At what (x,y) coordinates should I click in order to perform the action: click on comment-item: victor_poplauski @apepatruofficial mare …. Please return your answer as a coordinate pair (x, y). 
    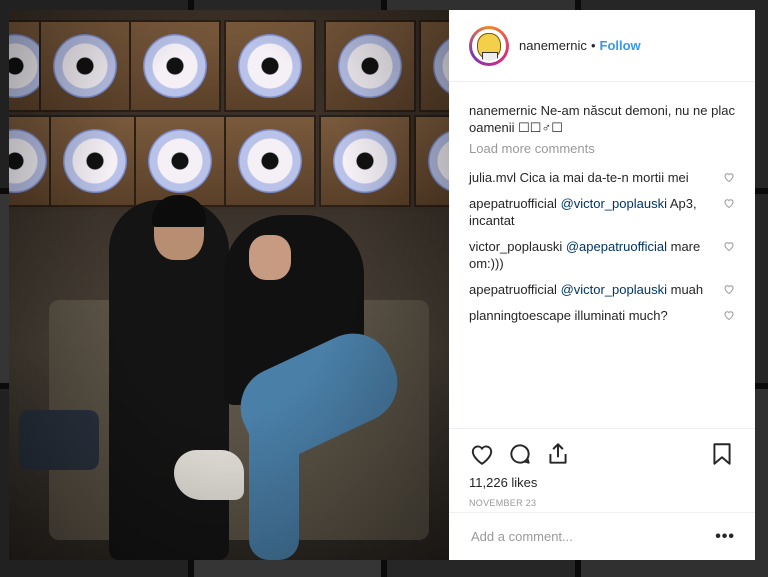
    Looking at the image, I should click on (602, 255).